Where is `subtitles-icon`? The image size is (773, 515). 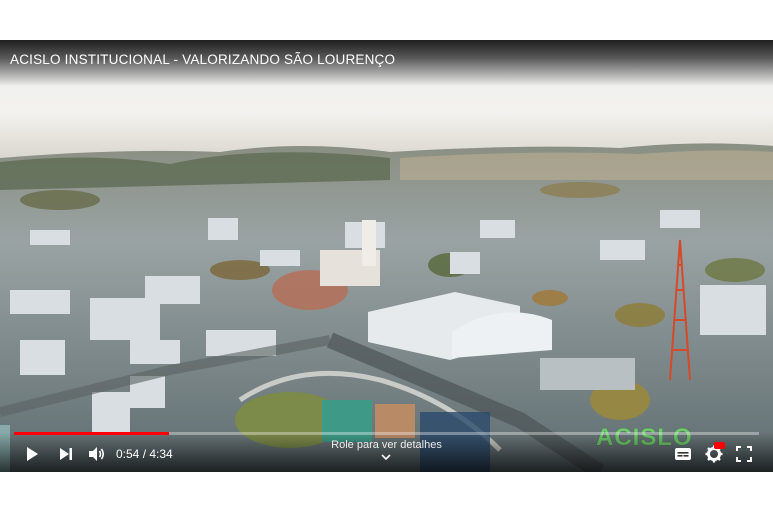
subtitles-icon is located at coordinates (683, 454).